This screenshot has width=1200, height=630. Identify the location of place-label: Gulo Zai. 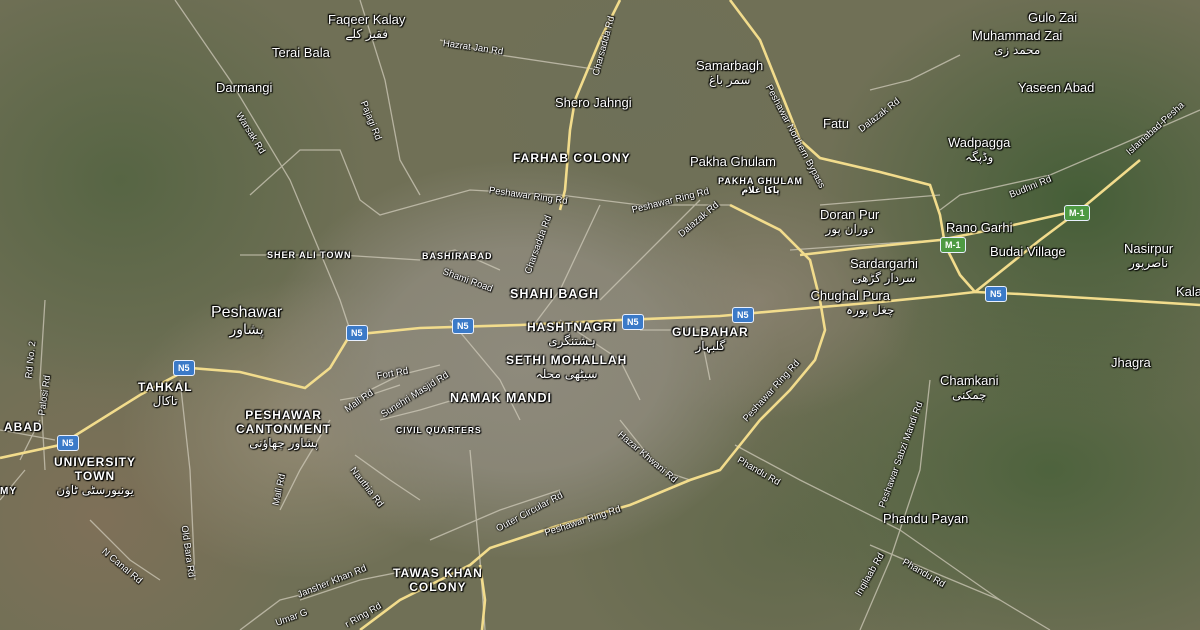
(1052, 17).